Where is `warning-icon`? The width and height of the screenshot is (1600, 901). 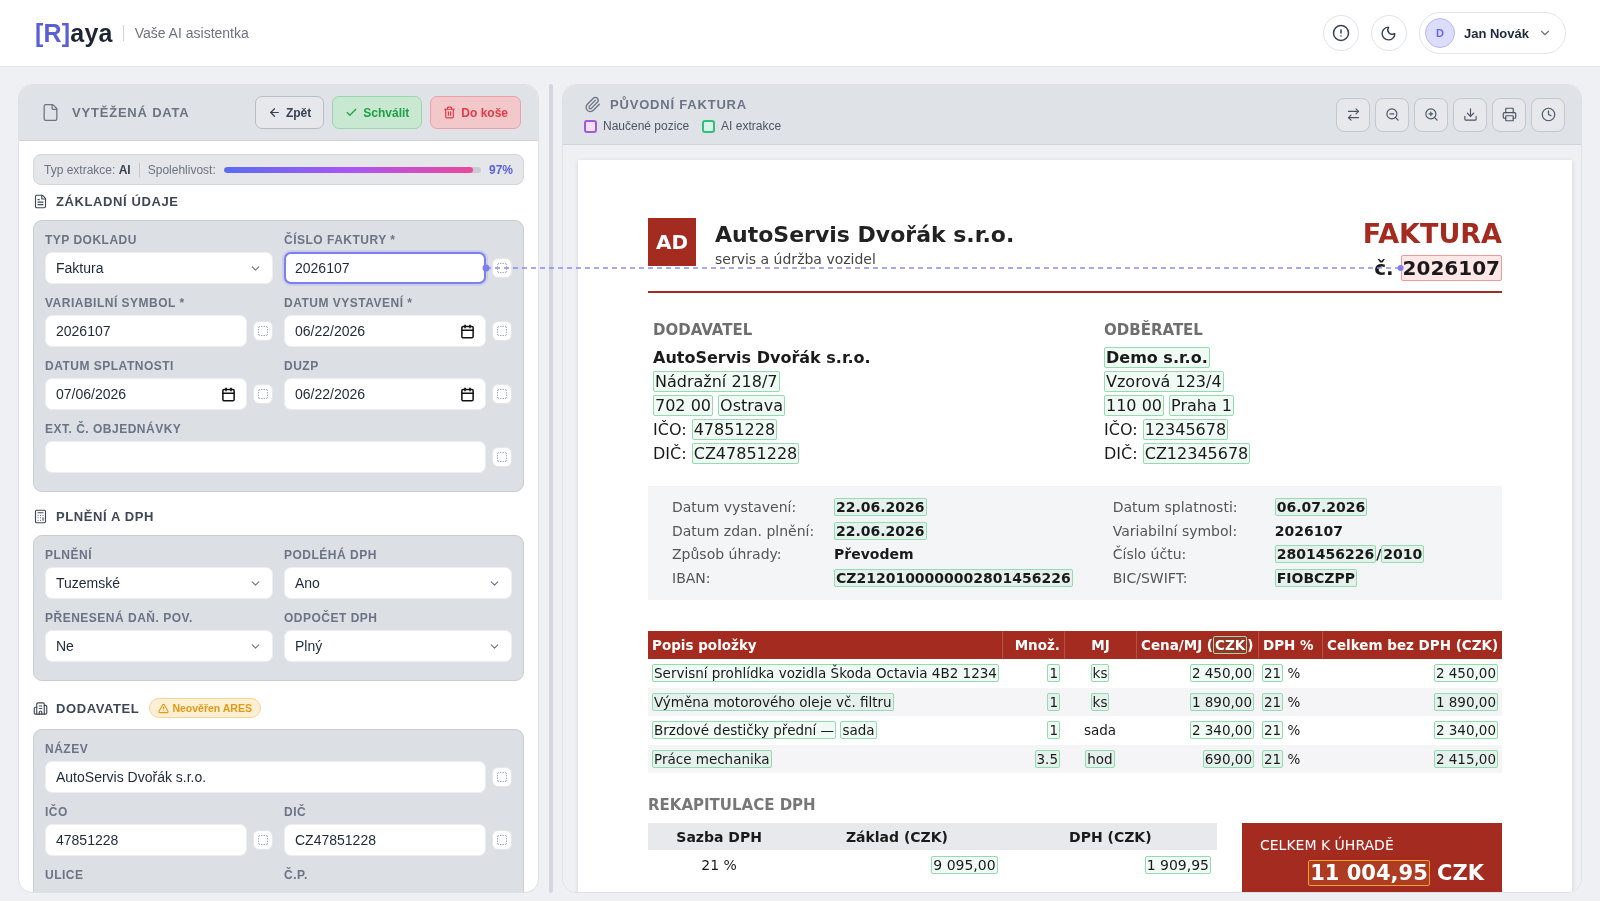
warning-icon is located at coordinates (164, 708).